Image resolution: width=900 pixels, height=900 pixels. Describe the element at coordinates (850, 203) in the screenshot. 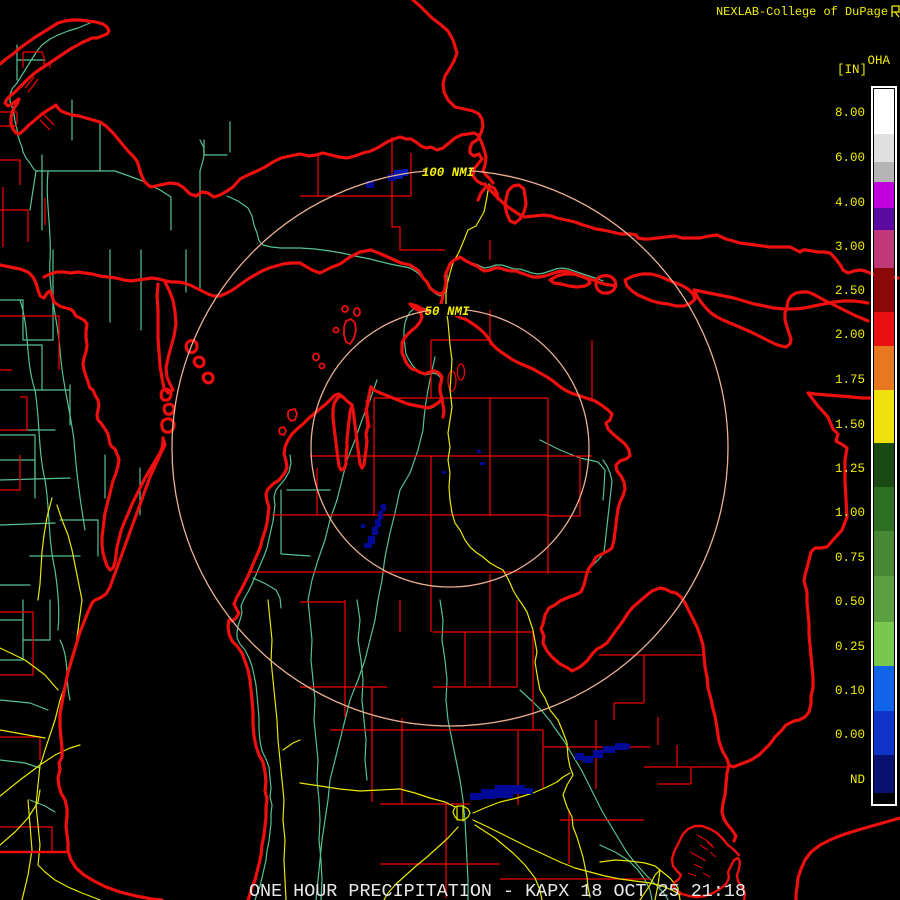

I see `svg-text: 4.00` at that location.